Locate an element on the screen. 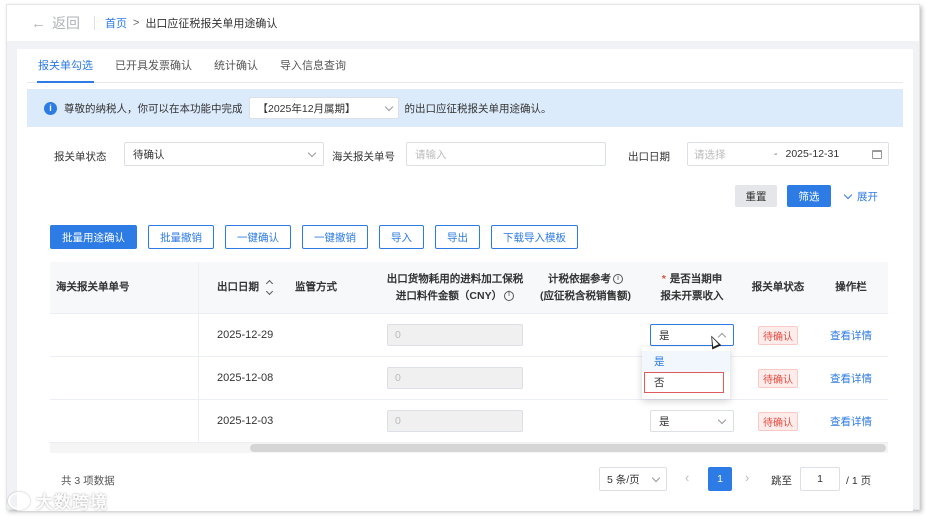 The width and height of the screenshot is (926, 518). page-size-select: 5 条/页 is located at coordinates (633, 479).